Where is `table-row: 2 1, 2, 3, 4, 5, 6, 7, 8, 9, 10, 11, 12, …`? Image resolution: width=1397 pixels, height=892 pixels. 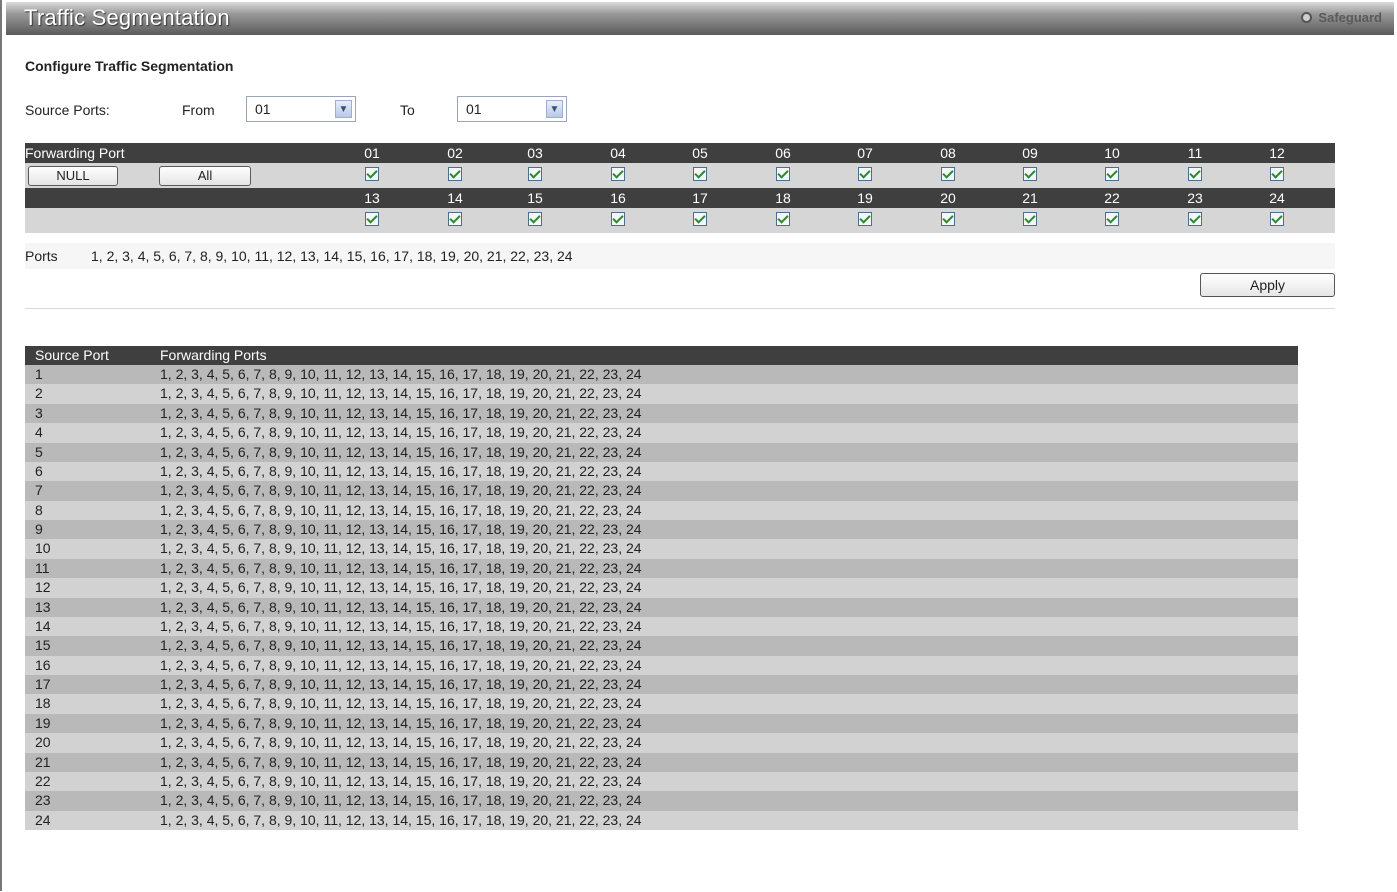 table-row: 2 1, 2, 3, 4, 5, 6, 7, 8, 9, 10, 11, 12, … is located at coordinates (661, 394).